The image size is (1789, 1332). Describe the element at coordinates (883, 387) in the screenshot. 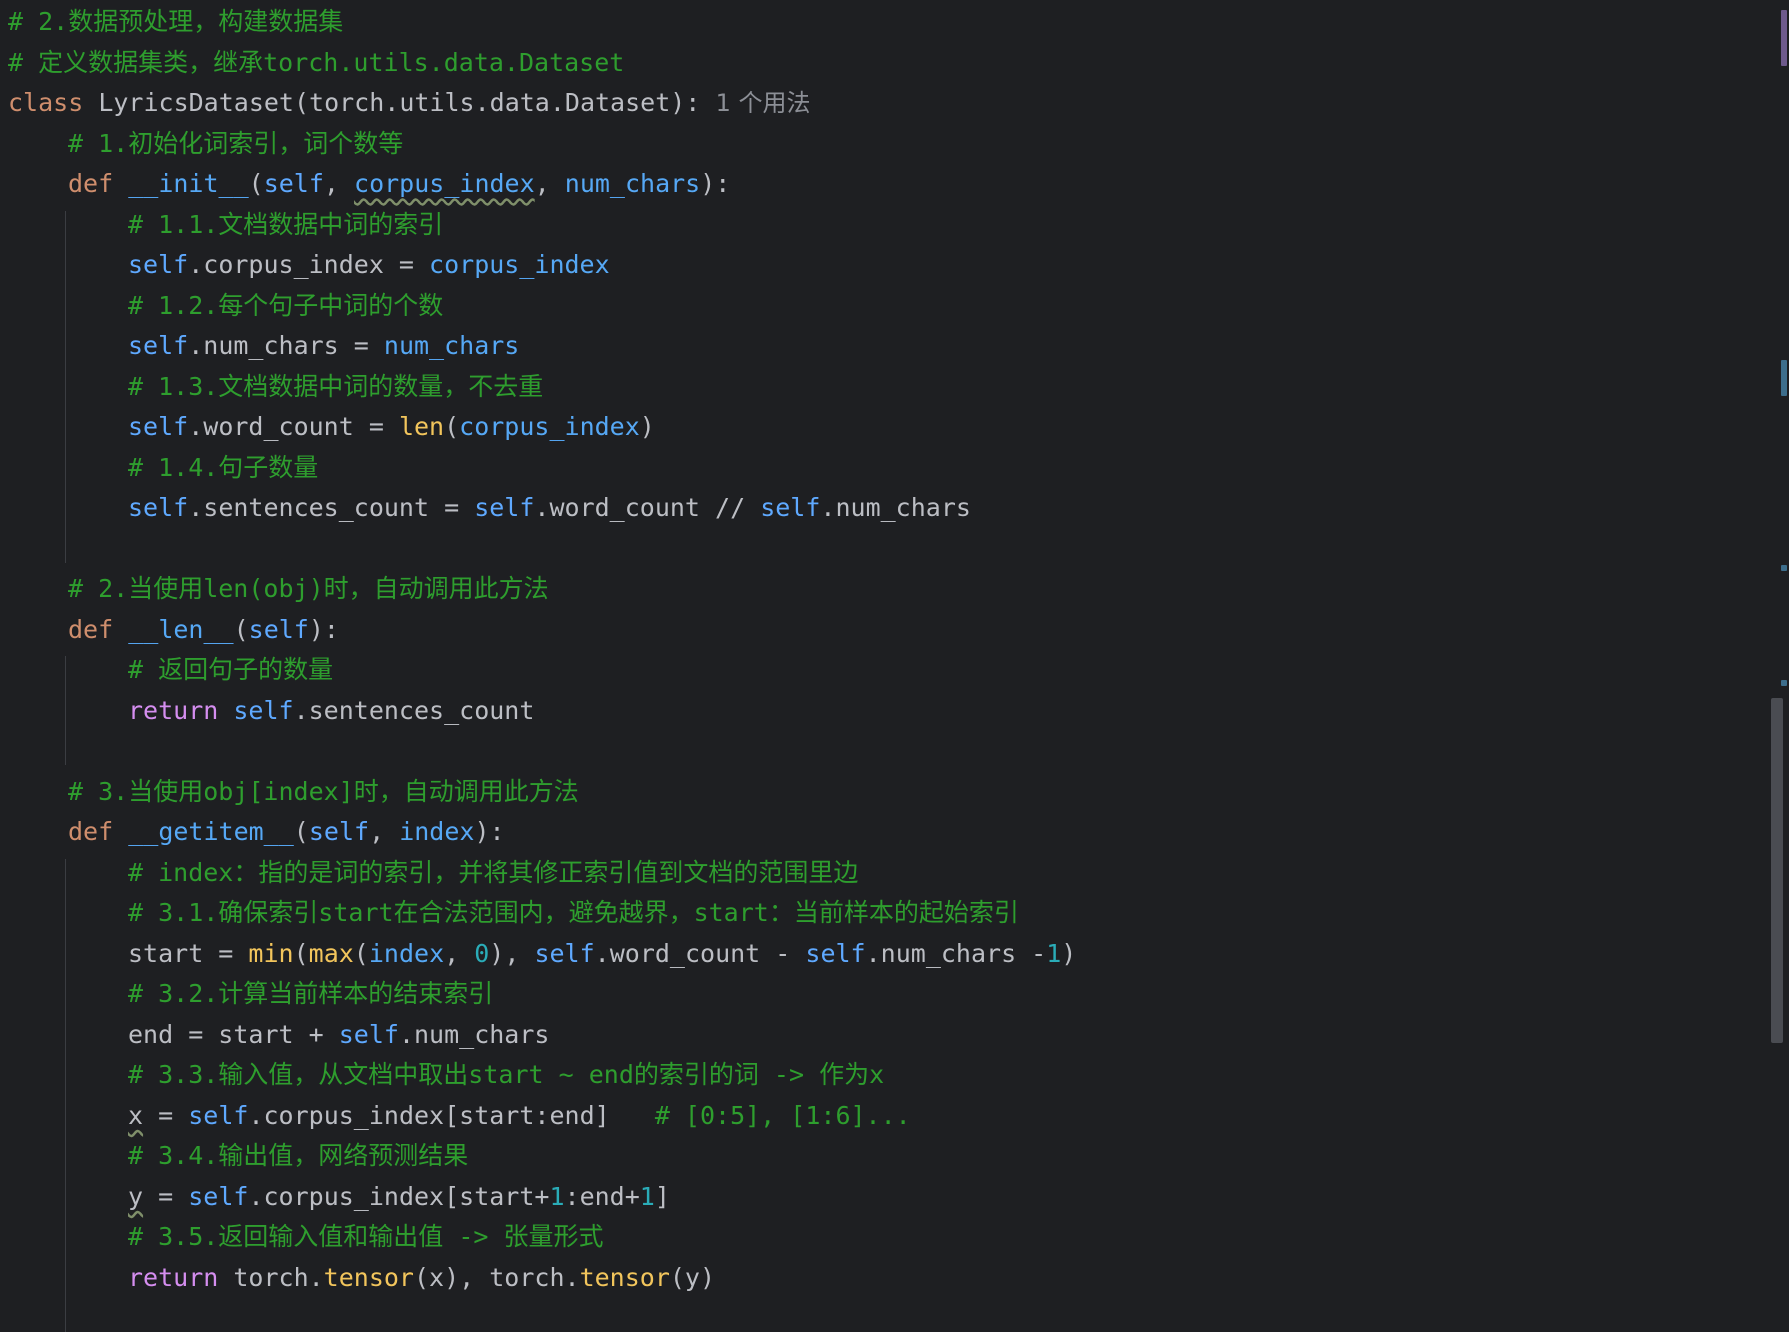

I see `code-line: # 1.3.文档数据中词的数量，不去重` at that location.